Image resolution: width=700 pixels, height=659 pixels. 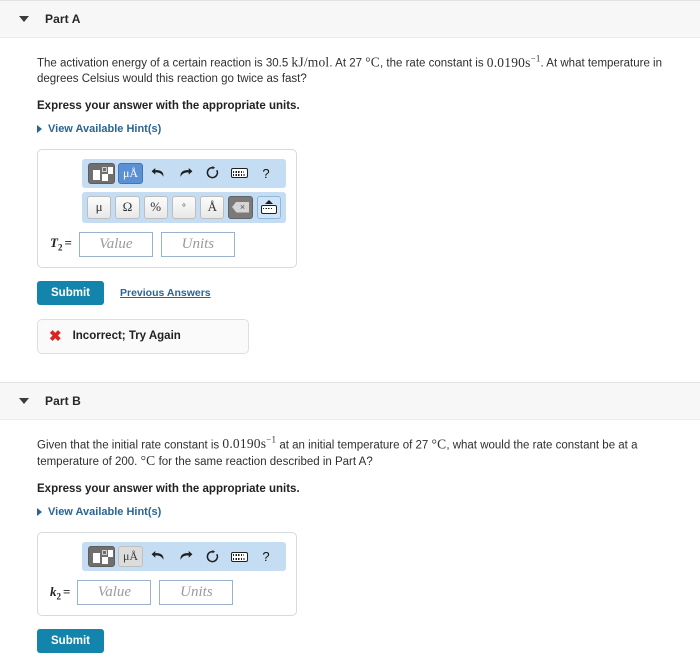 I want to click on part-a-answer-panel: μÅ ? μ Ω, so click(x=167, y=208).